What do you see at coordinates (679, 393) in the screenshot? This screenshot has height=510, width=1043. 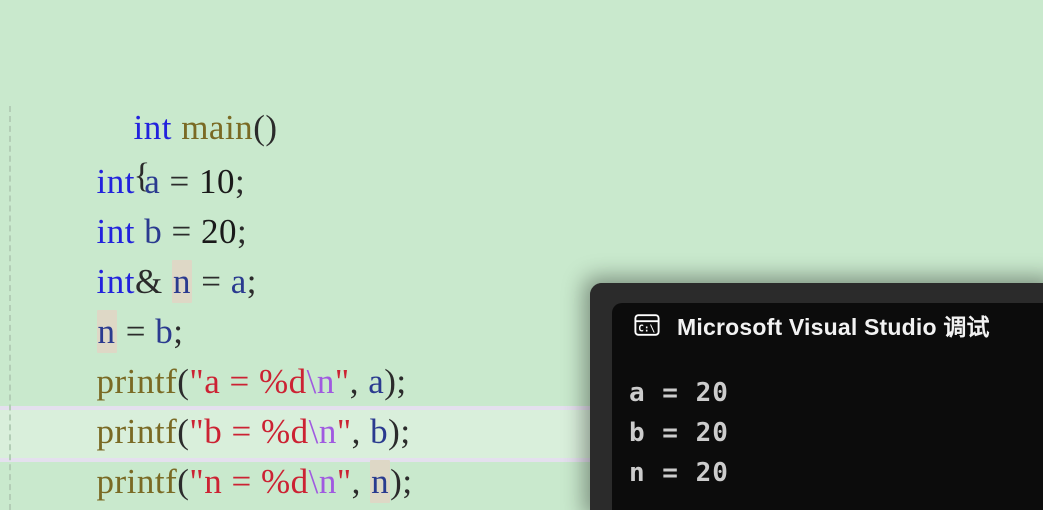 I see `console-output-line: a = 20` at bounding box center [679, 393].